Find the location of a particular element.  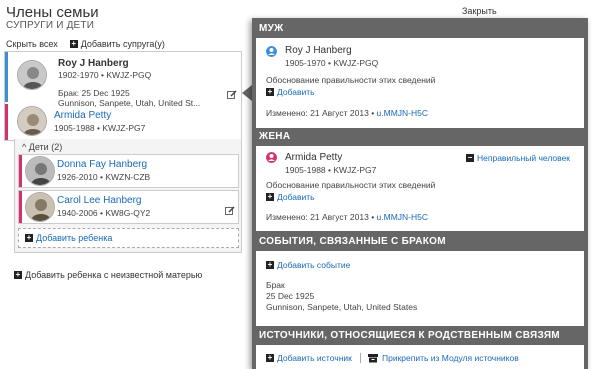

add-child-unknown-mother-label: Добавить ребенка с неизвестной матерью is located at coordinates (114, 275).